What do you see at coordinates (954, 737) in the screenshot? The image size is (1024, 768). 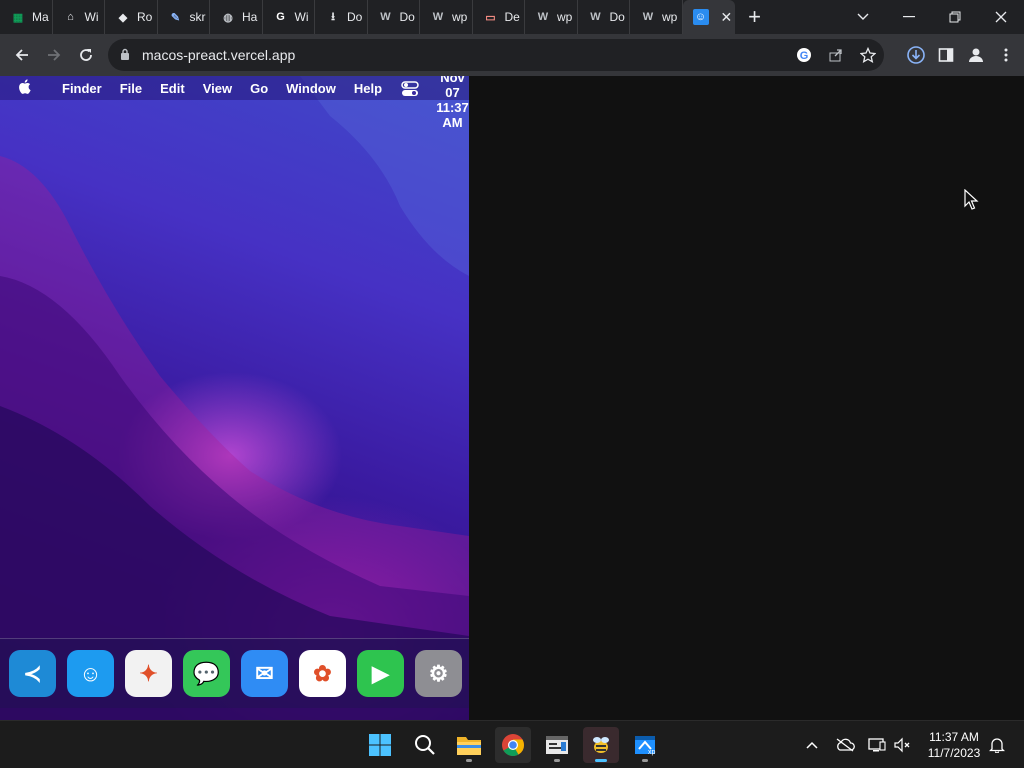 I see `system-time: 11:37 AM` at bounding box center [954, 737].